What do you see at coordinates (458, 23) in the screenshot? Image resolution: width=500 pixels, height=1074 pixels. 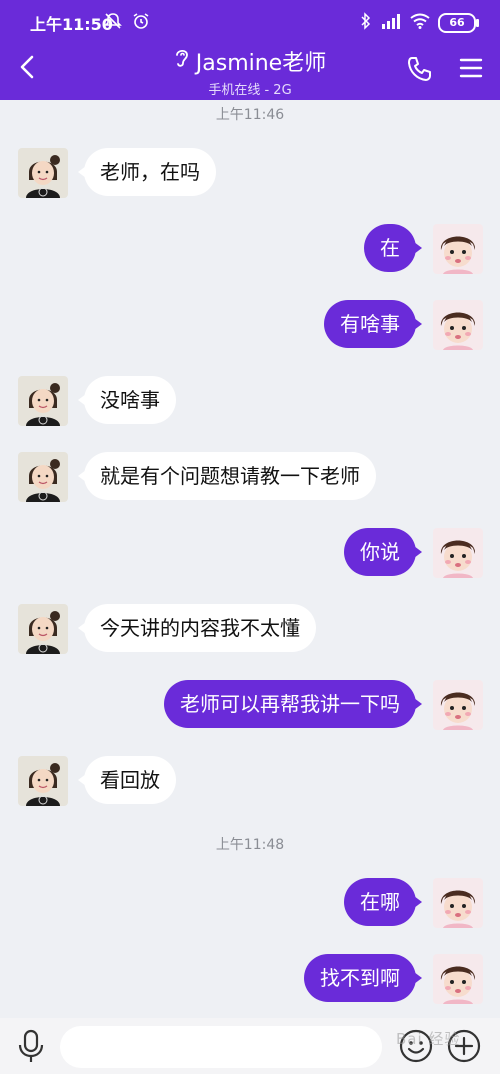 I see `battery-indicator: 66` at bounding box center [458, 23].